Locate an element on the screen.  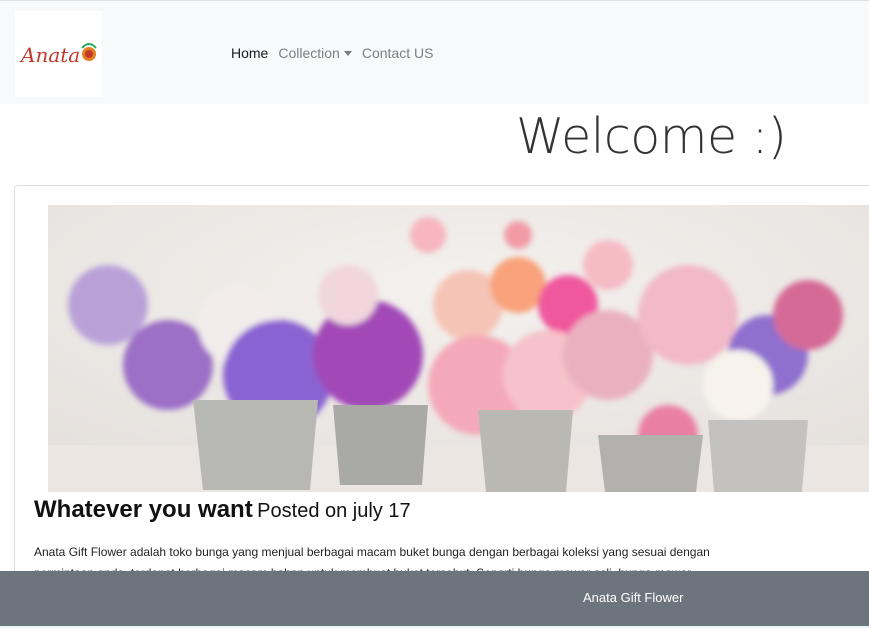
anata-logo-icon: Anata is located at coordinates (58, 55).